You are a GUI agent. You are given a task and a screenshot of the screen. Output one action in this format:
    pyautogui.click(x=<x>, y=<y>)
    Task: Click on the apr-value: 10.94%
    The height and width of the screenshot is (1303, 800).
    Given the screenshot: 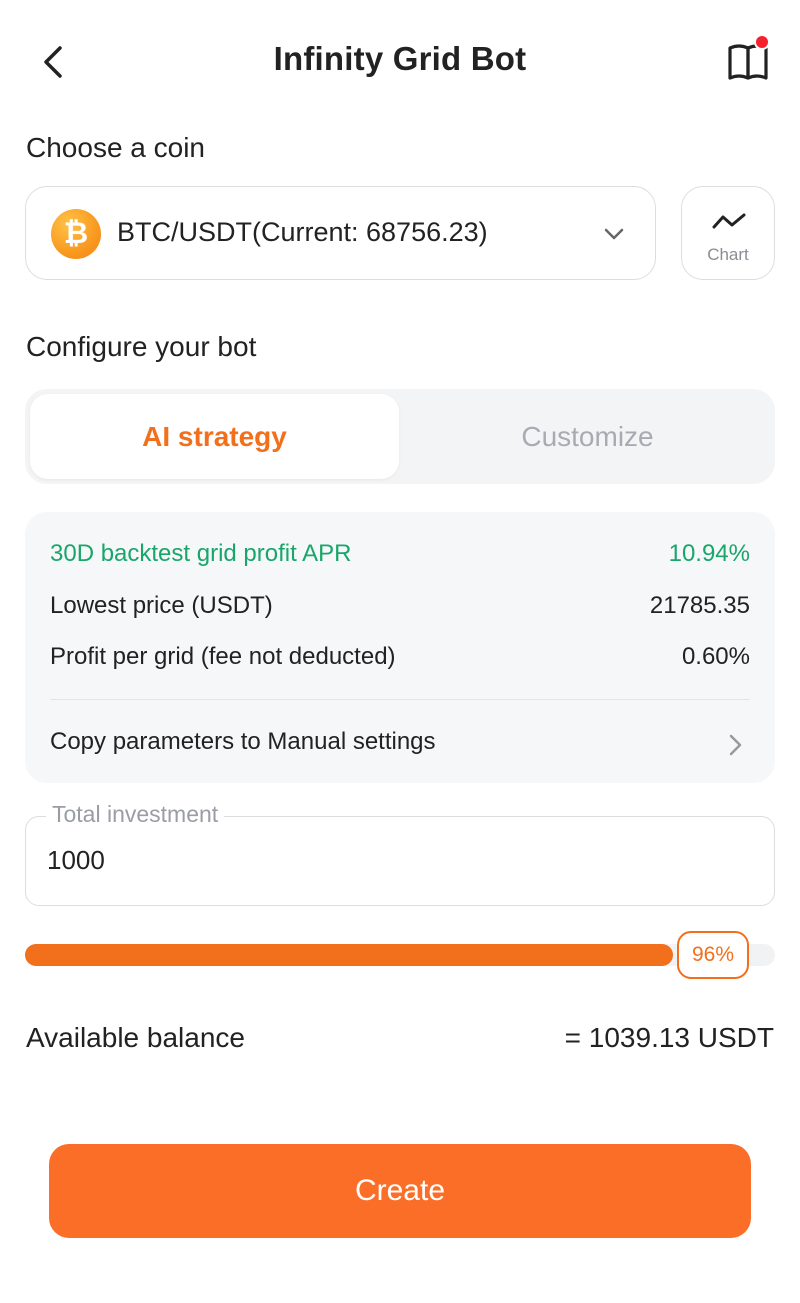 What is the action you would take?
    pyautogui.click(x=709, y=553)
    